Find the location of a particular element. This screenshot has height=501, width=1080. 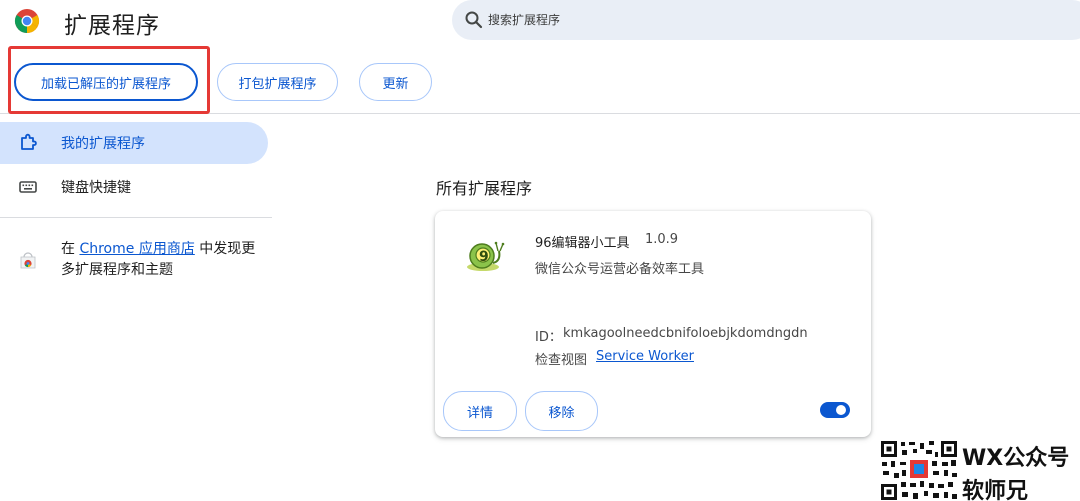

web-store-text: 在 Chrome 应用商店 中发现更多扩展程序和主题 is located at coordinates (161, 260).